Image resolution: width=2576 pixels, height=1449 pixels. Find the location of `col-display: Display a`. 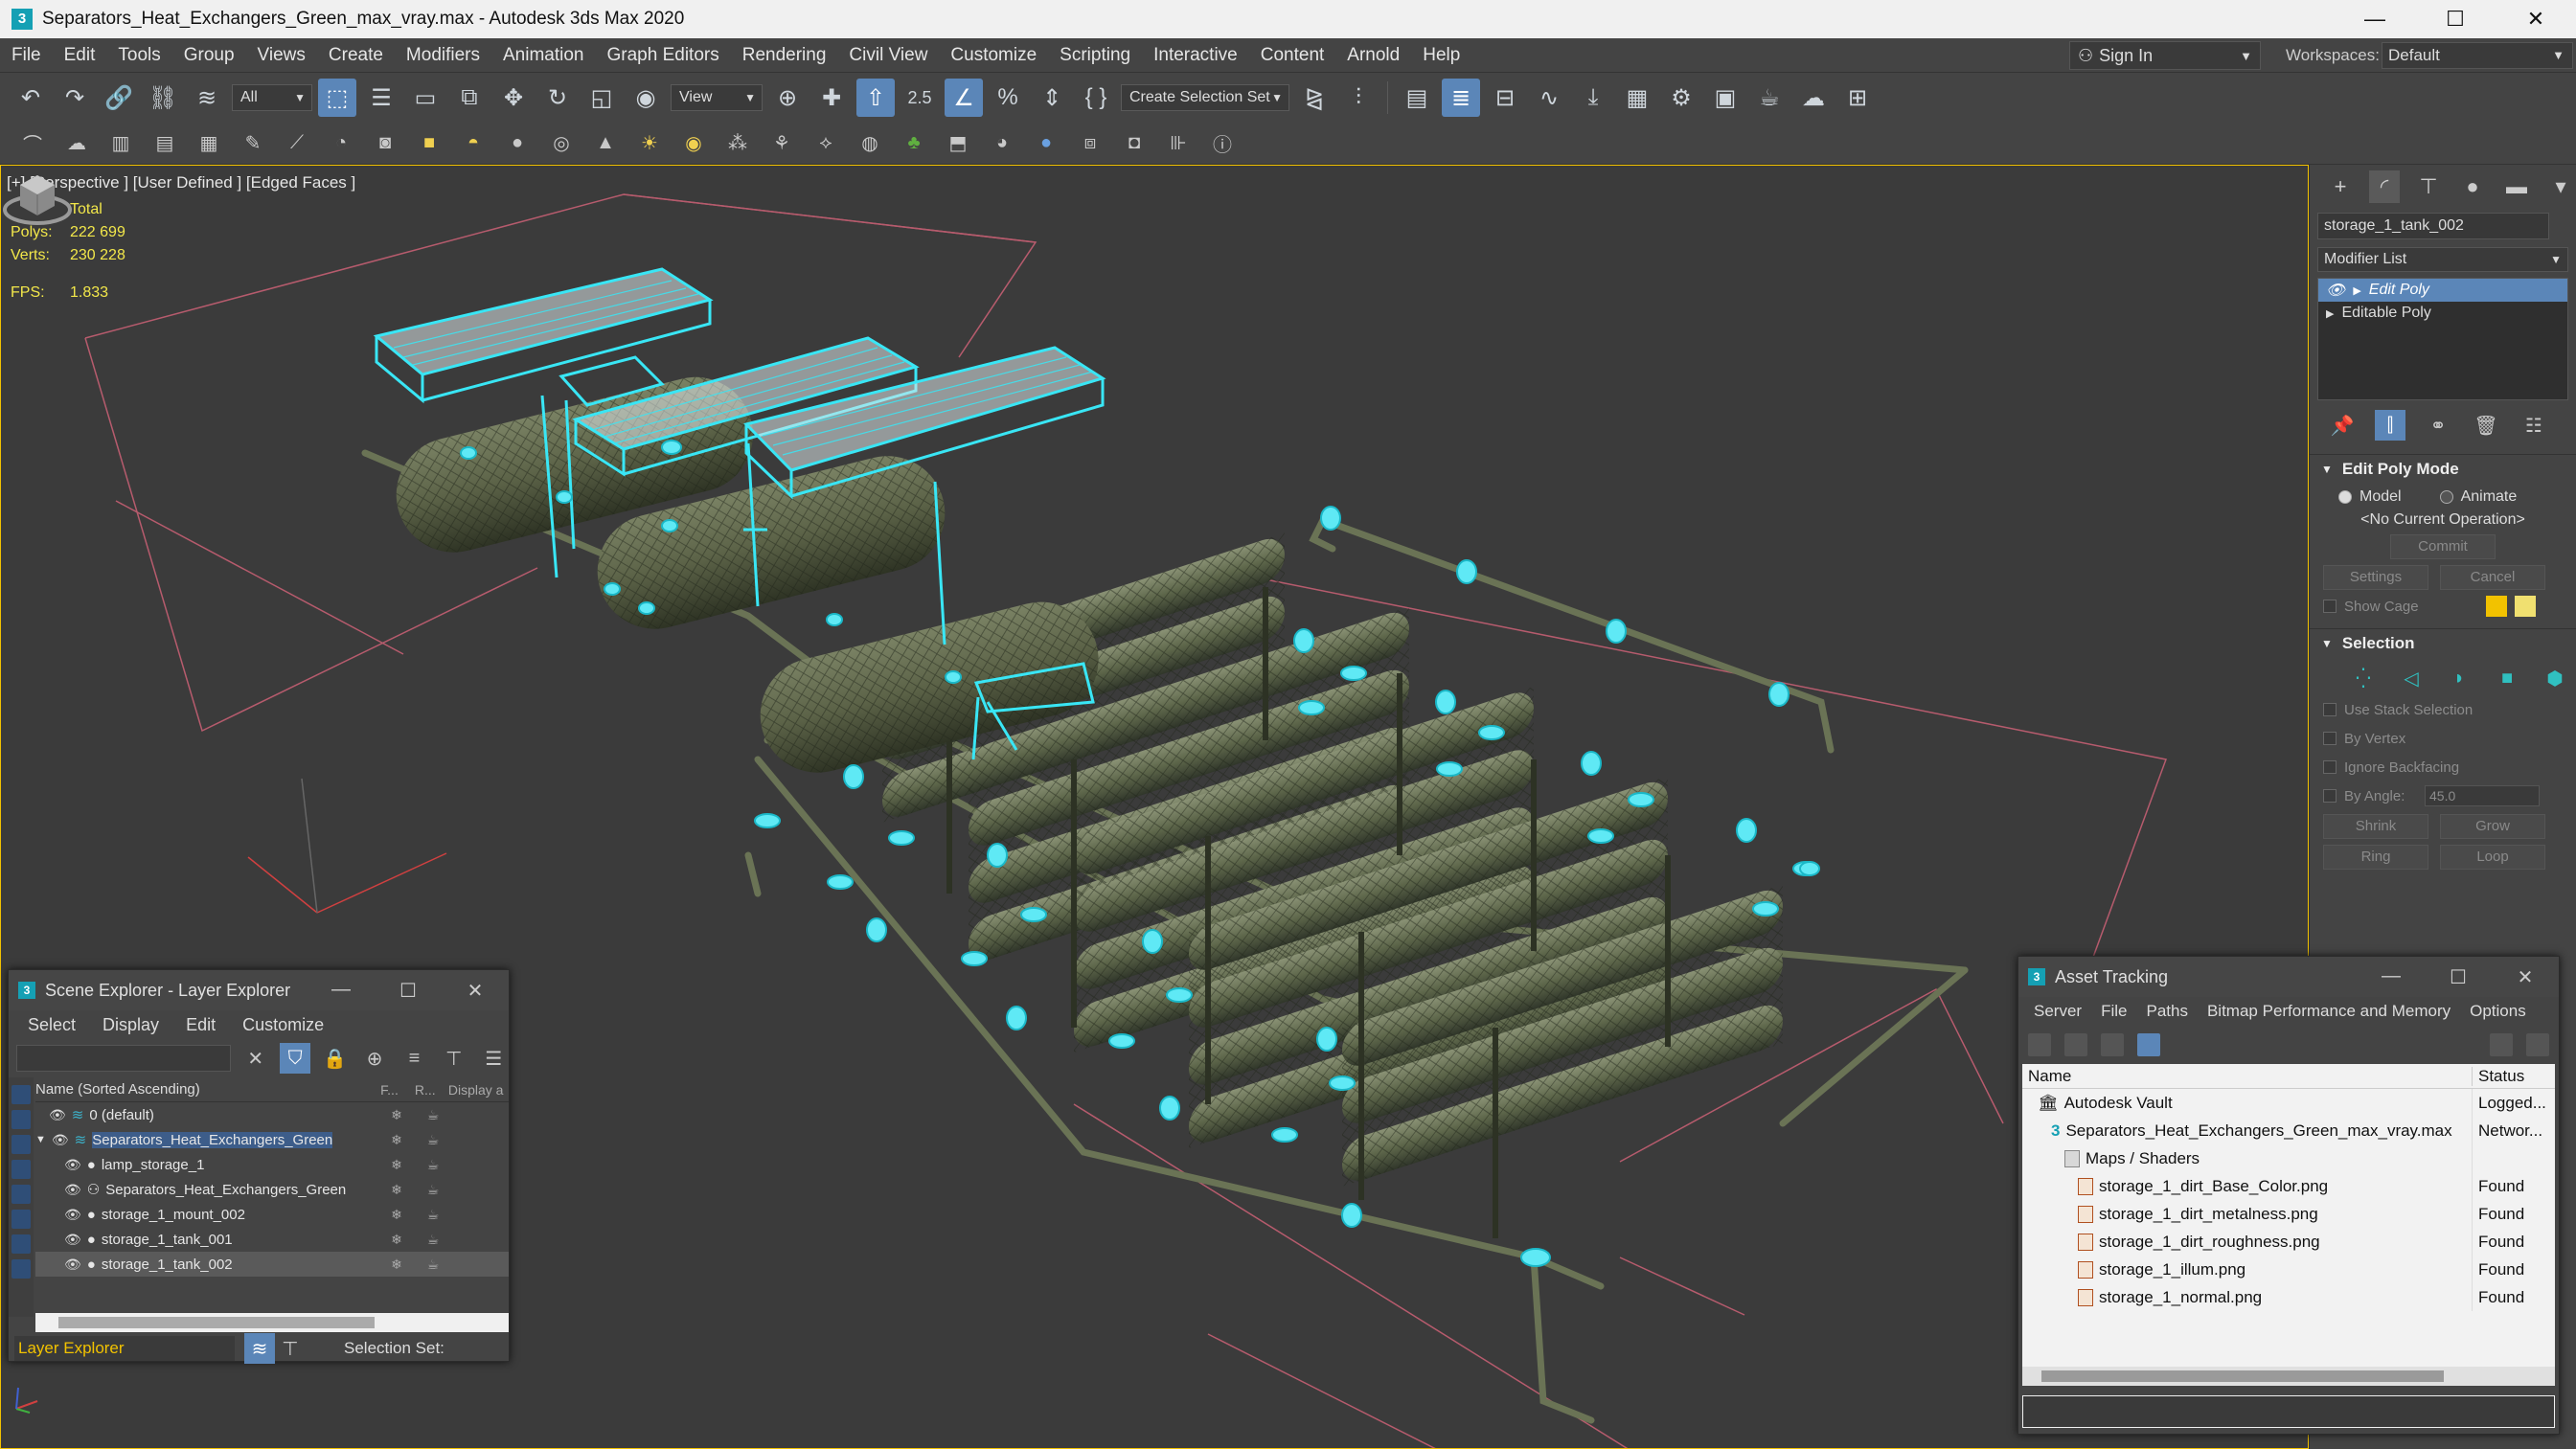

col-display: Display a is located at coordinates (476, 1090).